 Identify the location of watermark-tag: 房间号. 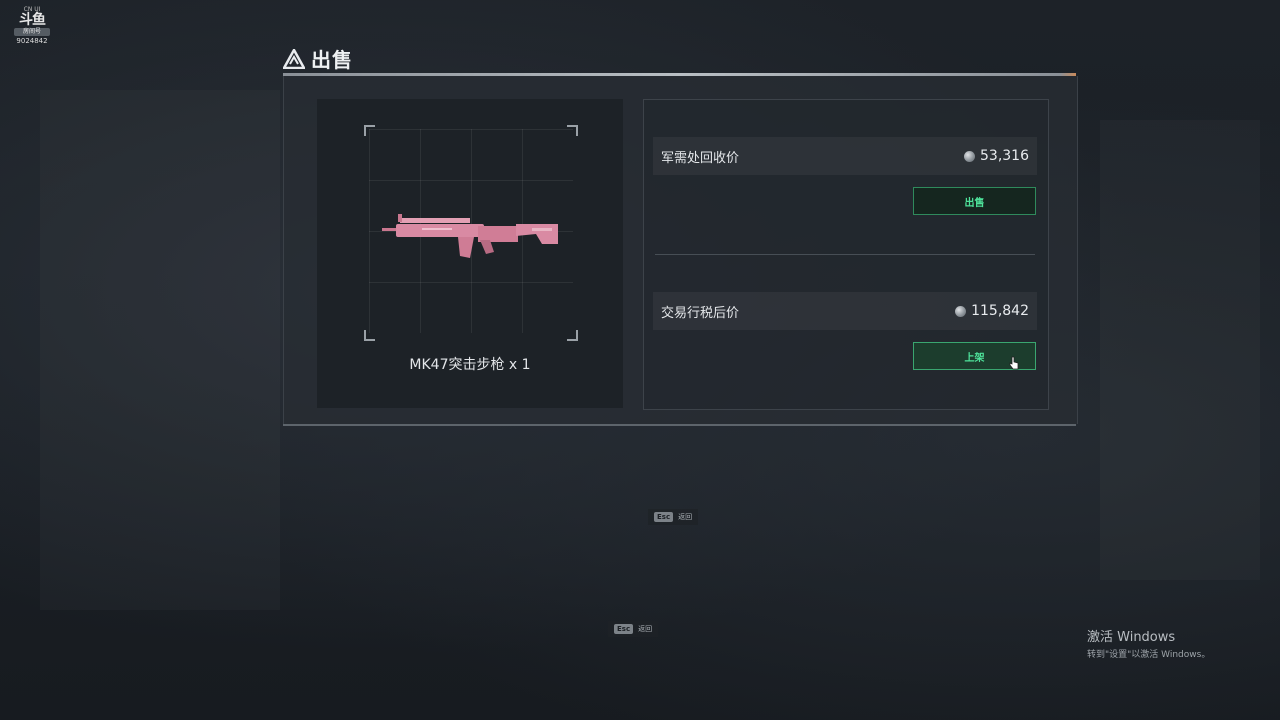
(32, 32).